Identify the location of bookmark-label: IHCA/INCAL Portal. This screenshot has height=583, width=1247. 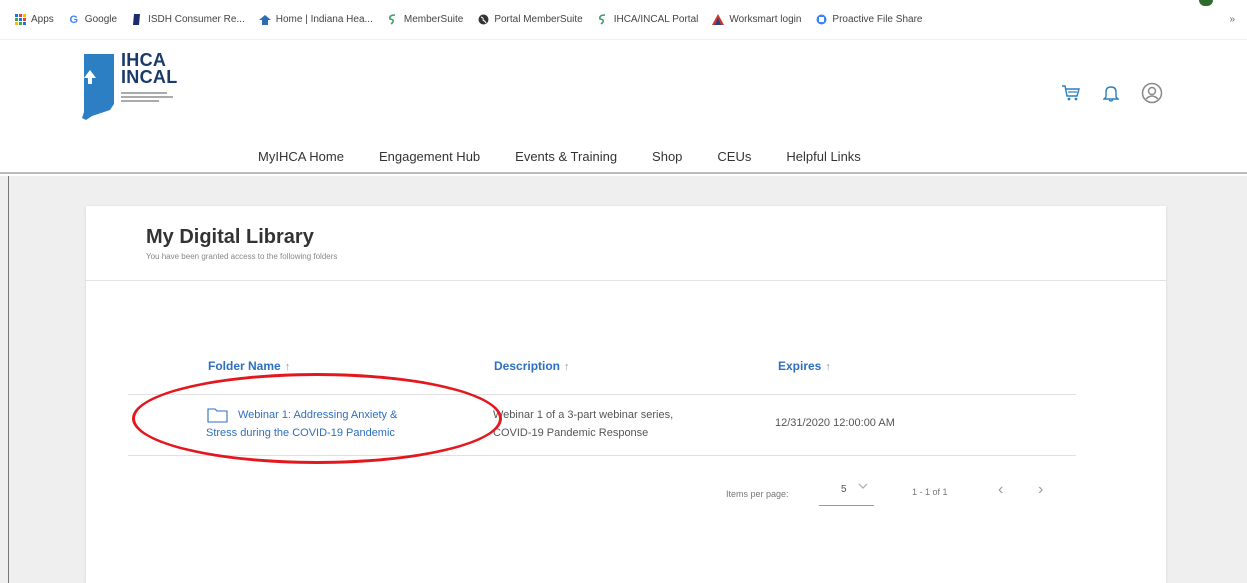
(656, 19).